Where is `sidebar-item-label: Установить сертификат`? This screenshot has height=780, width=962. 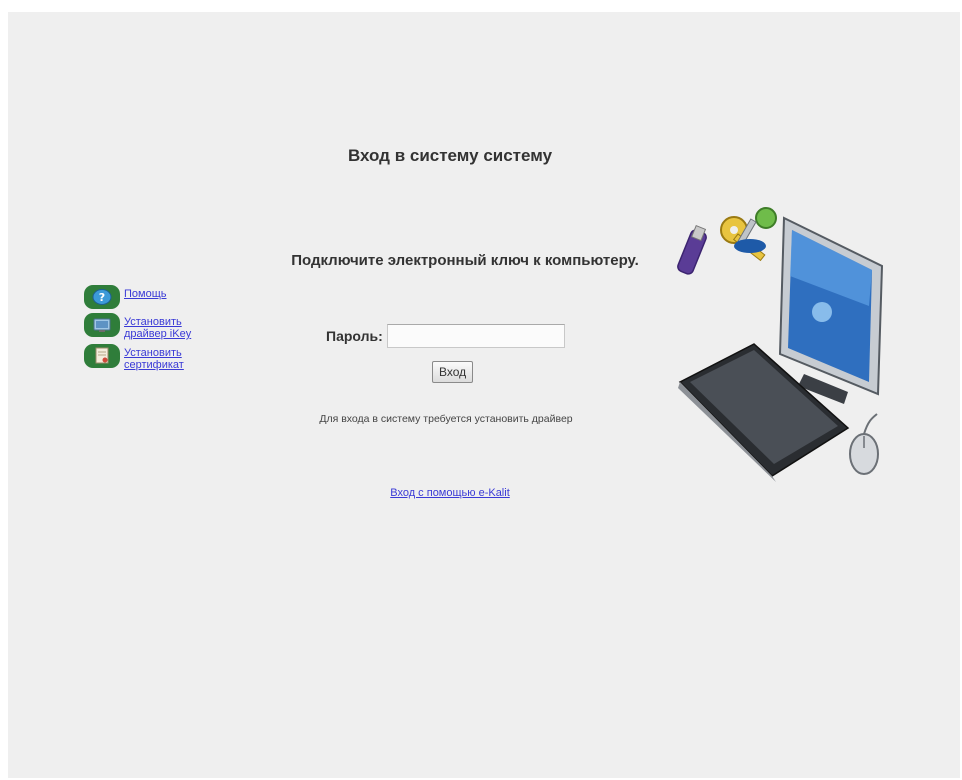
sidebar-item-label: Установить сертификат is located at coordinates (171, 357).